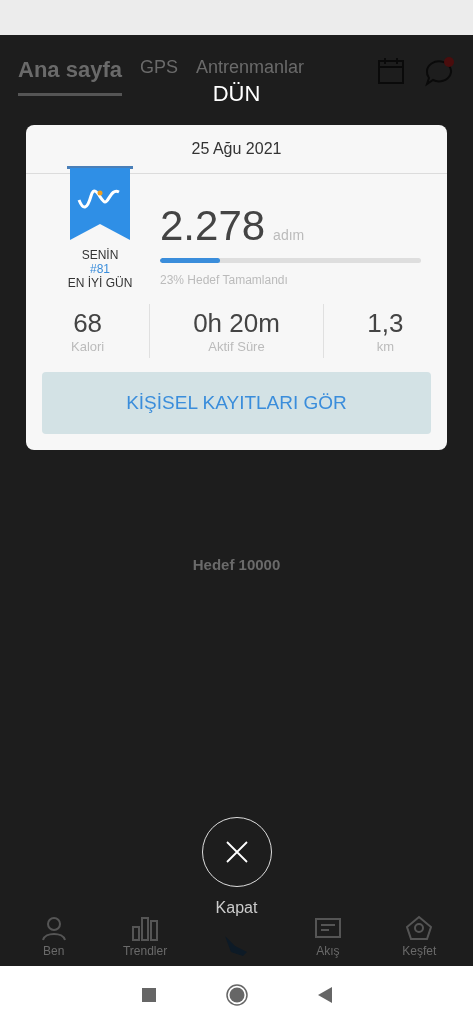 The height and width of the screenshot is (1024, 473). Describe the element at coordinates (100, 255) in the screenshot. I see `badge-caption: SENİN` at that location.